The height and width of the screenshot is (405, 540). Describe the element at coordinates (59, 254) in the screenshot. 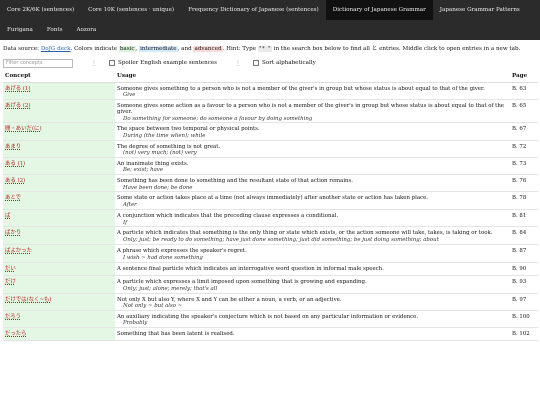

I see `concept-cell: ばよかった` at that location.